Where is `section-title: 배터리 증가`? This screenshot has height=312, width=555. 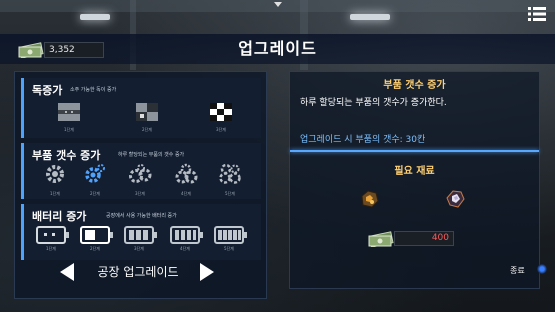 section-title: 배터리 증가 is located at coordinates (59, 216).